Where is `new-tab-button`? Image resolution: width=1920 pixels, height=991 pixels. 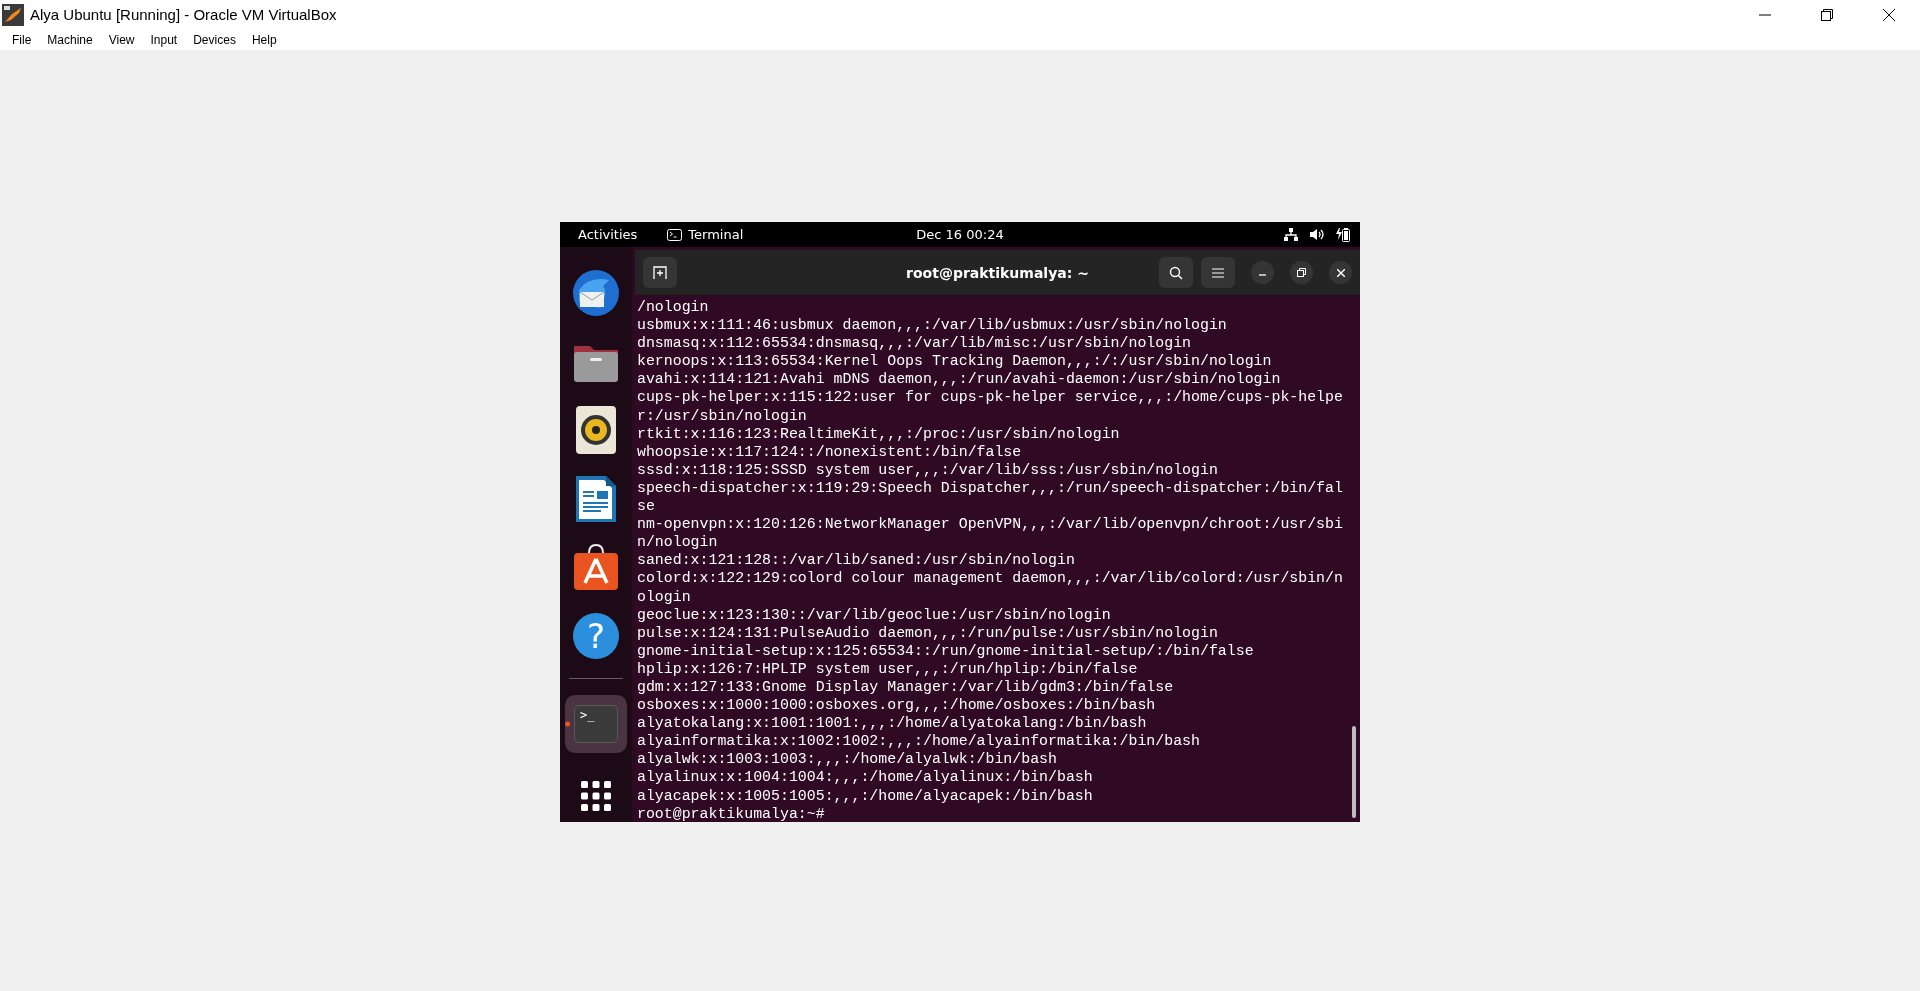 new-tab-button is located at coordinates (660, 272).